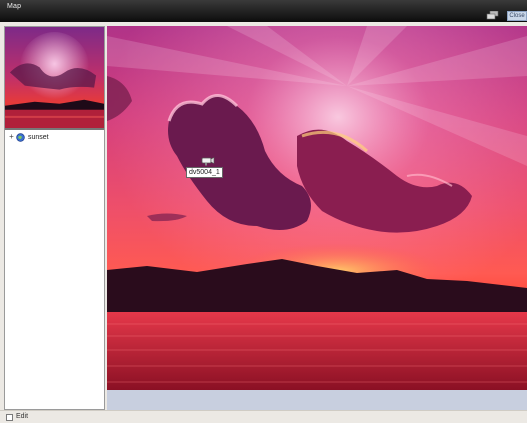 This screenshot has width=527, height=423. Describe the element at coordinates (492, 15) in the screenshot. I see `layers-icon` at that location.